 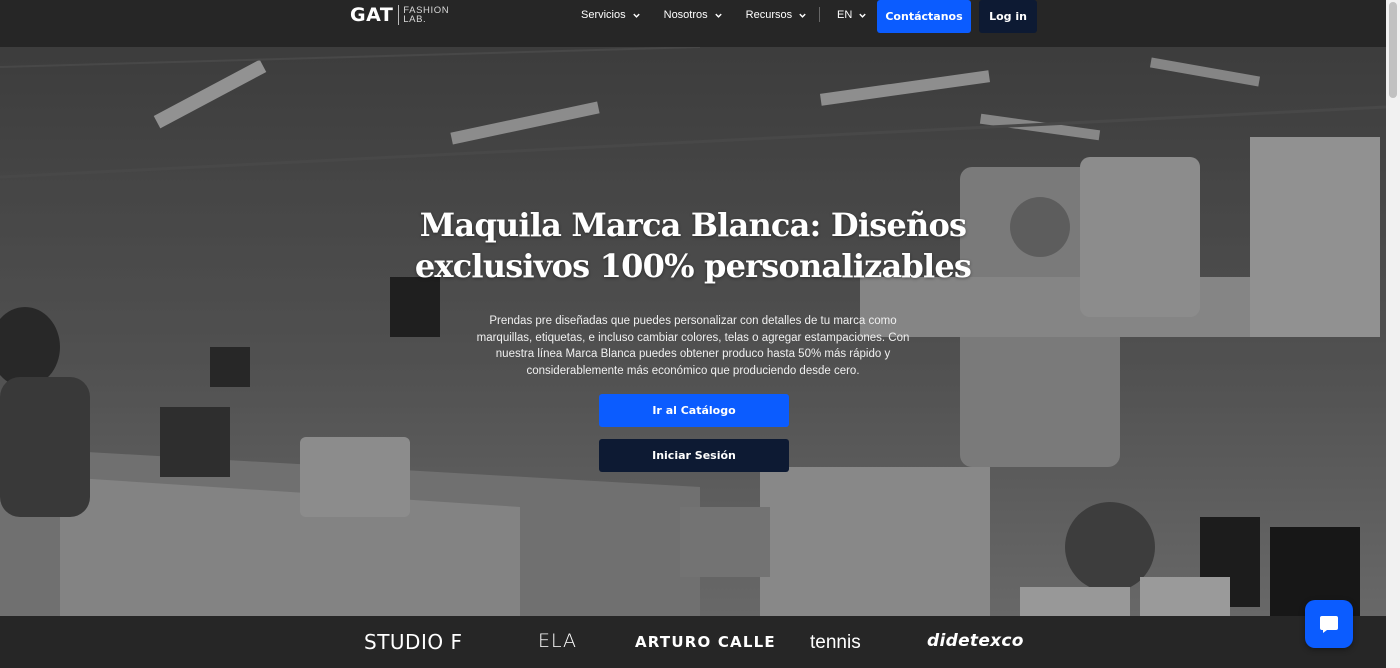 What do you see at coordinates (413, 642) in the screenshot?
I see `brand-logo-studio-f: STUDIO F` at bounding box center [413, 642].